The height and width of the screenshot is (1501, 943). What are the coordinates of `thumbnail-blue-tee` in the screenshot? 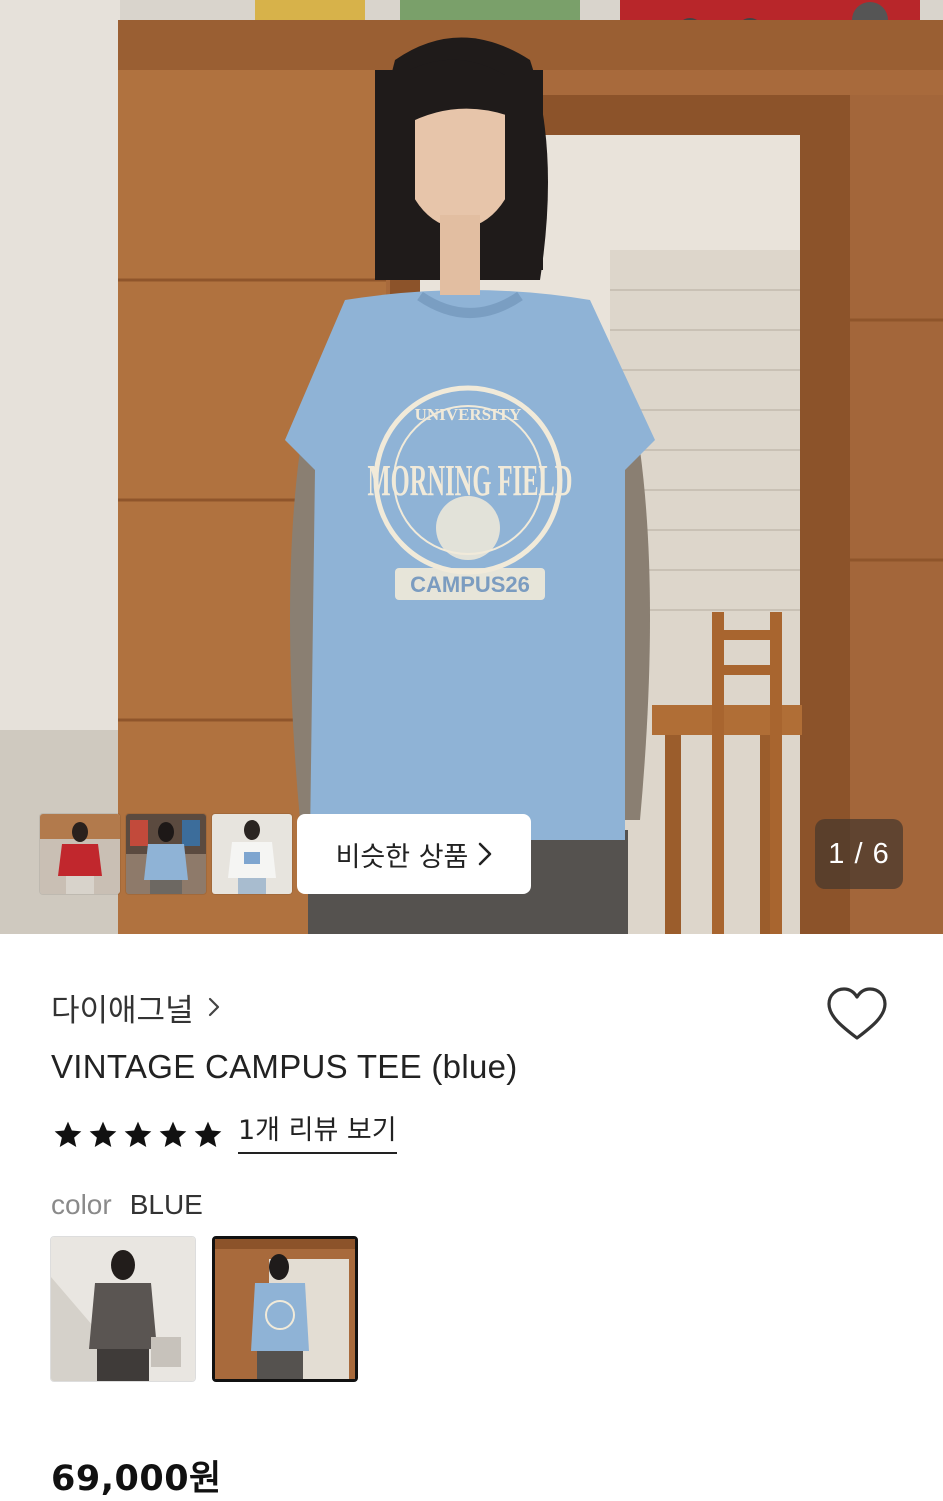 It's located at (166, 854).